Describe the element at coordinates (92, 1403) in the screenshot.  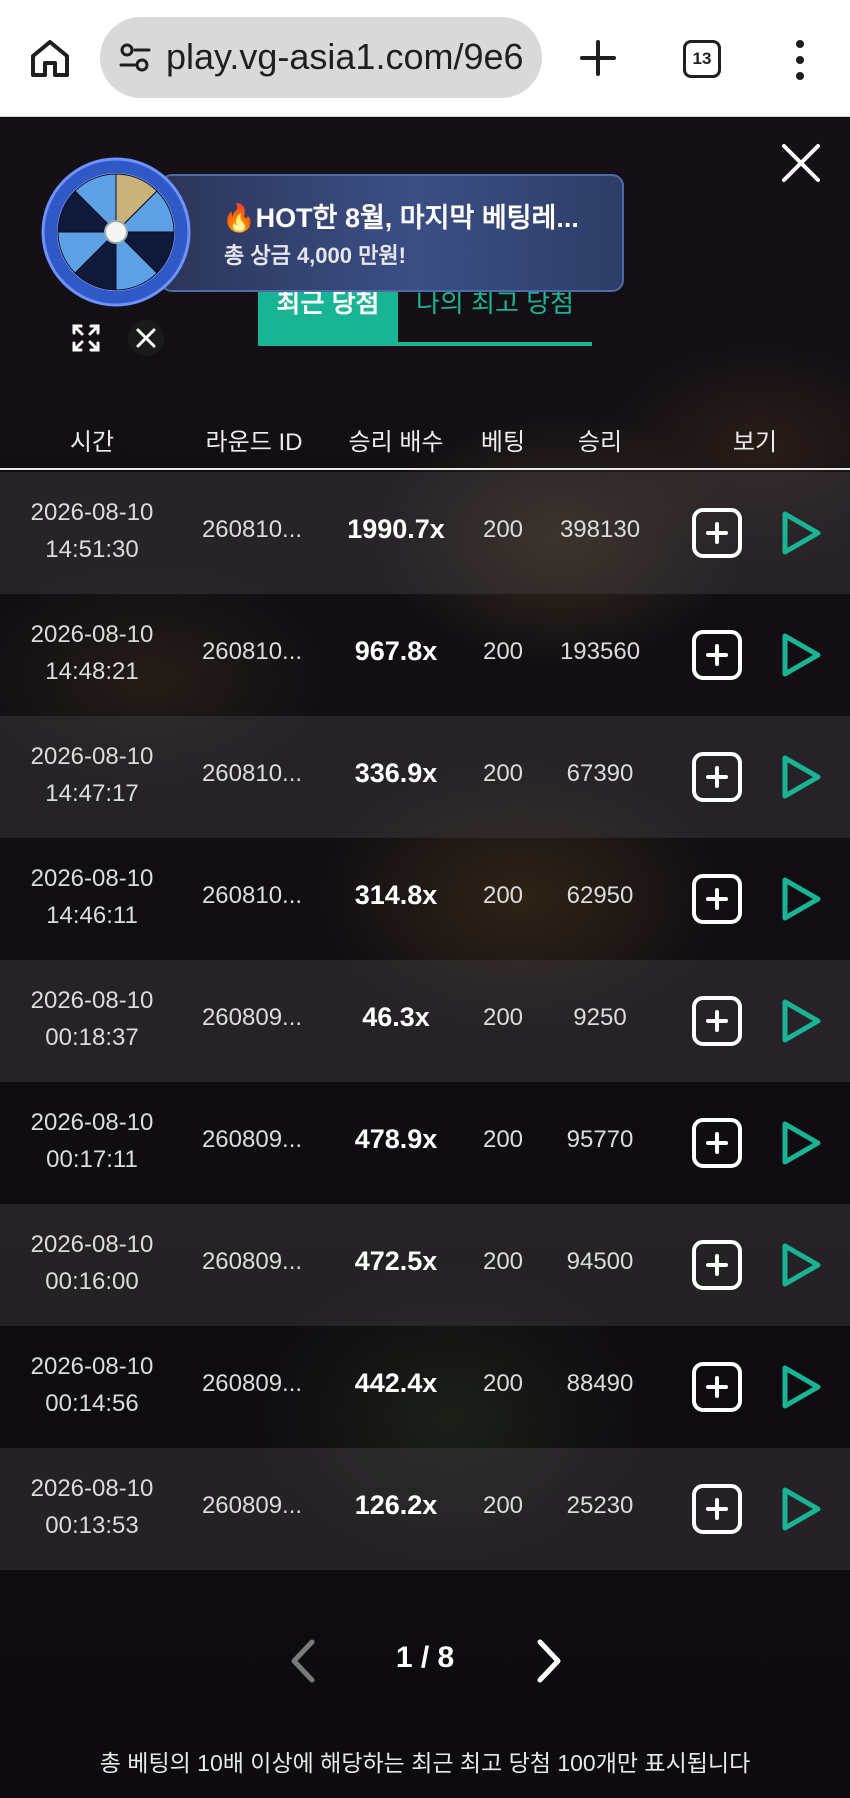
I see `cell-clock: 00:14:56` at that location.